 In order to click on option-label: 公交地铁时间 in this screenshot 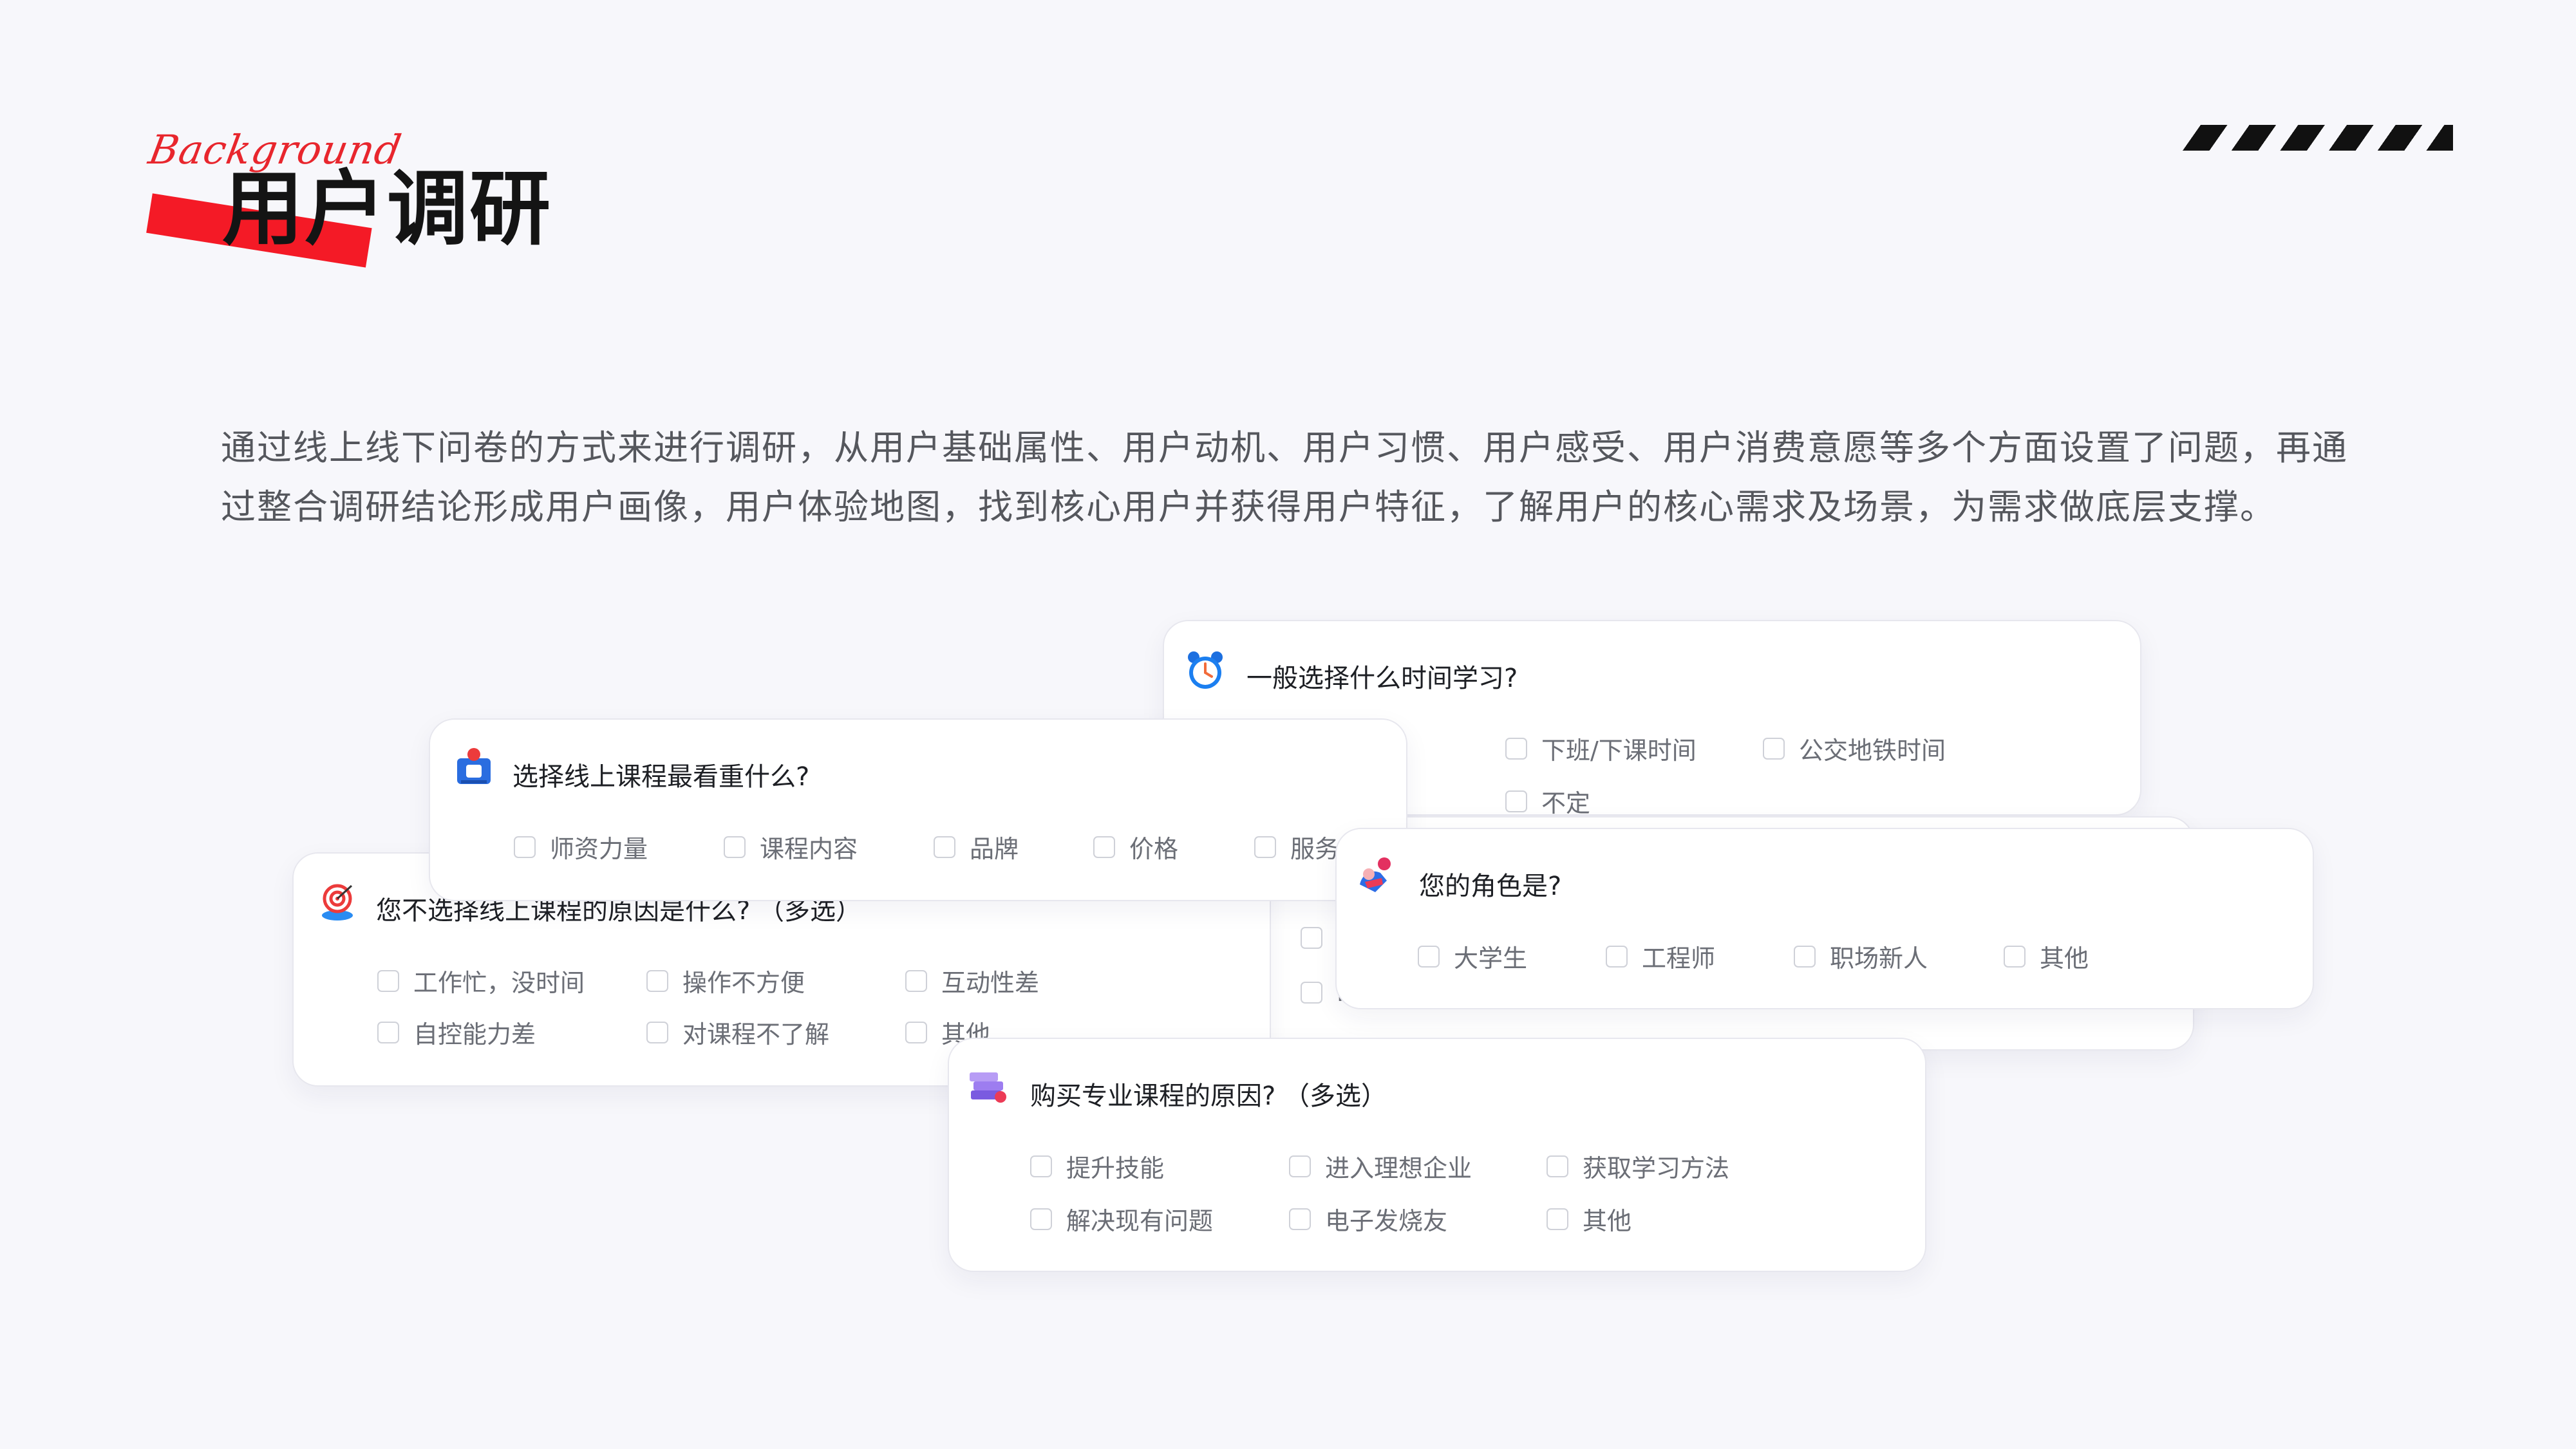, I will do `click(1872, 750)`.